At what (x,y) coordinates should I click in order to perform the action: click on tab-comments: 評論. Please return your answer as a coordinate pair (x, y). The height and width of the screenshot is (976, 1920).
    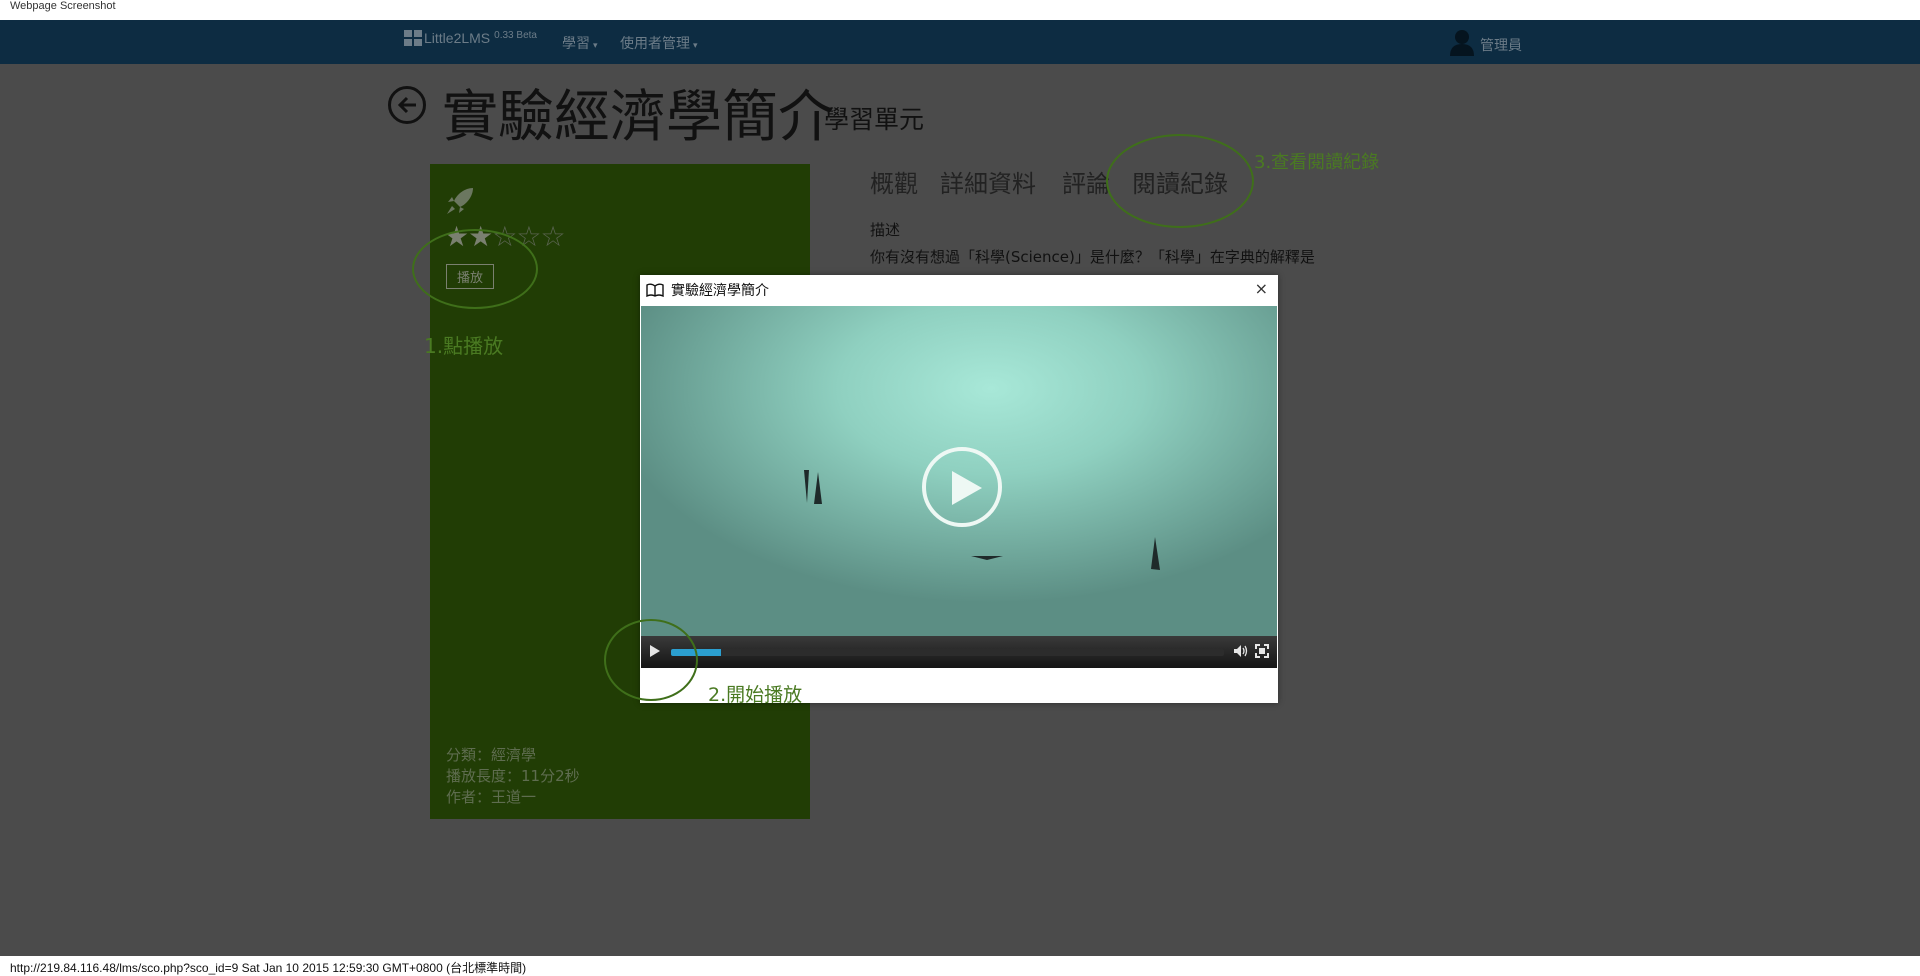
    Looking at the image, I should click on (1086, 181).